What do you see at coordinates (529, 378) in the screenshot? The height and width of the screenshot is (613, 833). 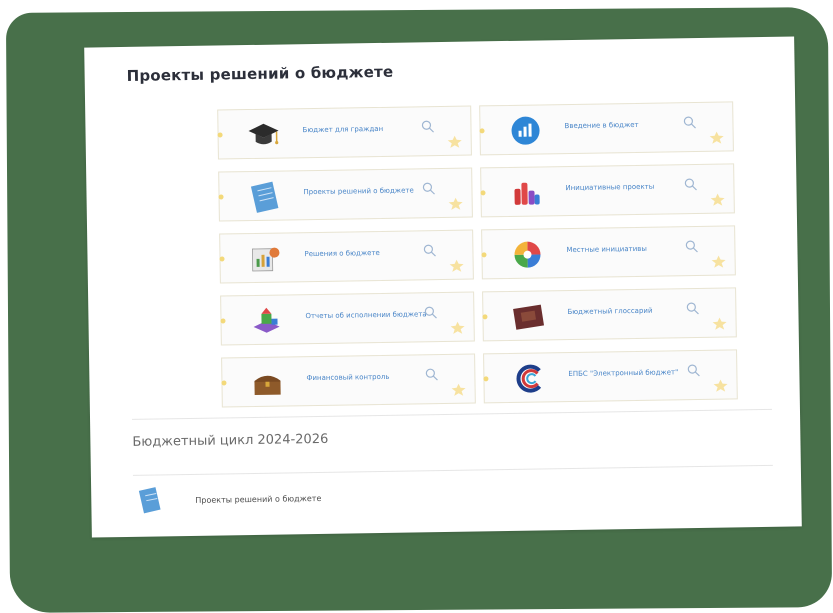 I see `e-budget-logo-icon` at bounding box center [529, 378].